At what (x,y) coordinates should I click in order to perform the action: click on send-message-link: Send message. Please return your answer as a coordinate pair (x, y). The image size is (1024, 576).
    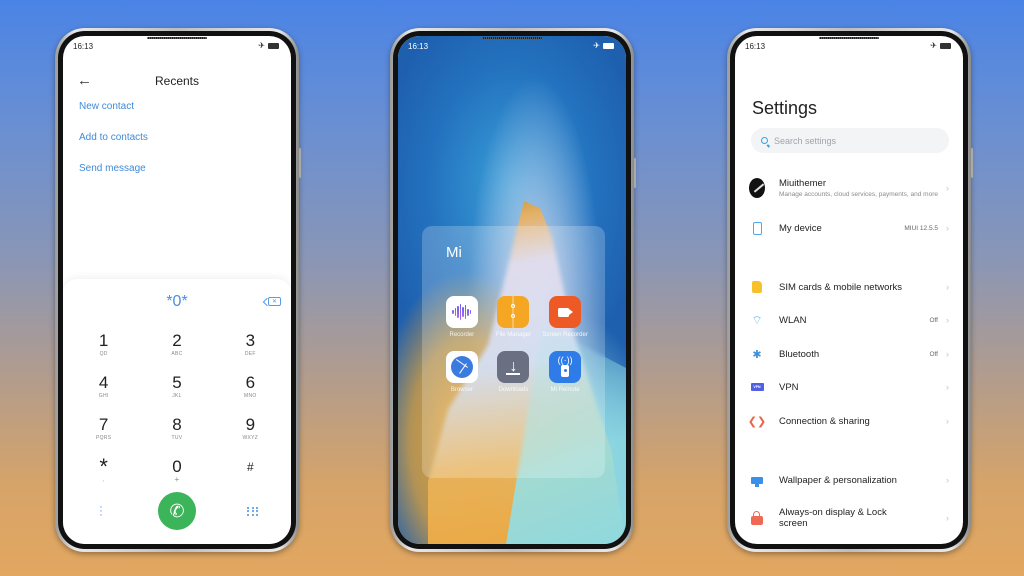
    Looking at the image, I should click on (113, 177).